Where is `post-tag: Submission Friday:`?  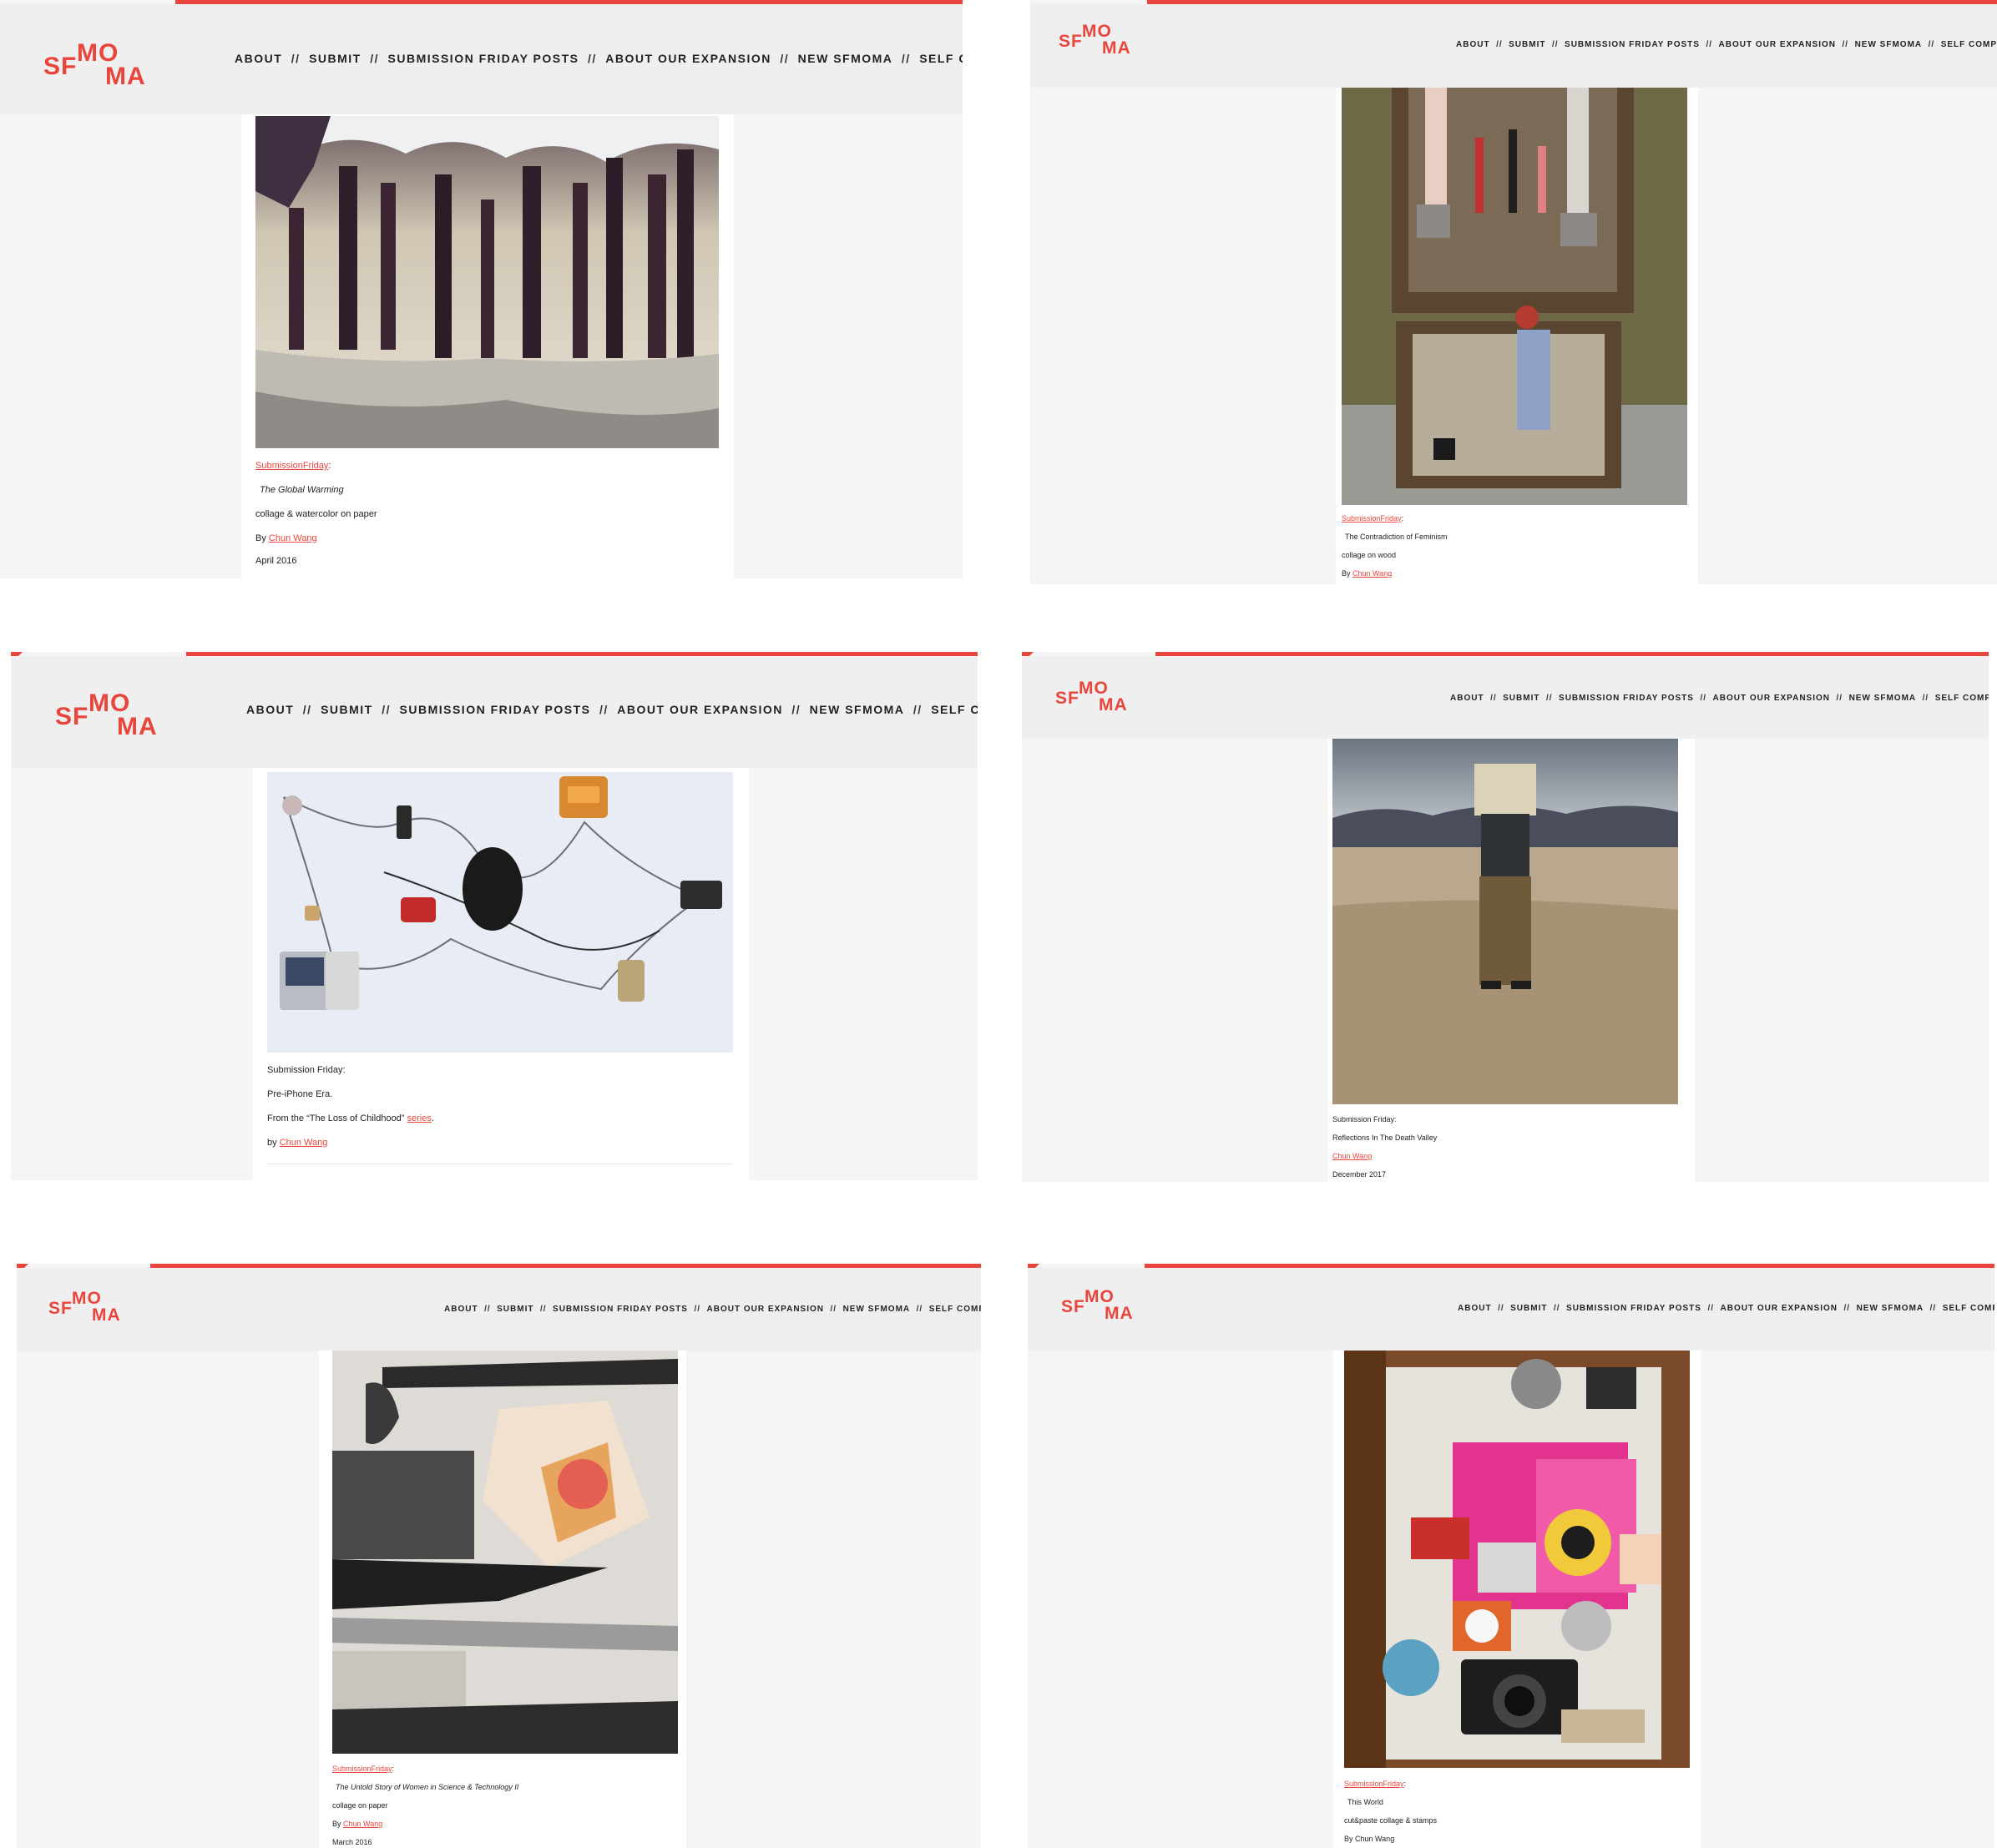
post-tag: Submission Friday: is located at coordinates (306, 1070).